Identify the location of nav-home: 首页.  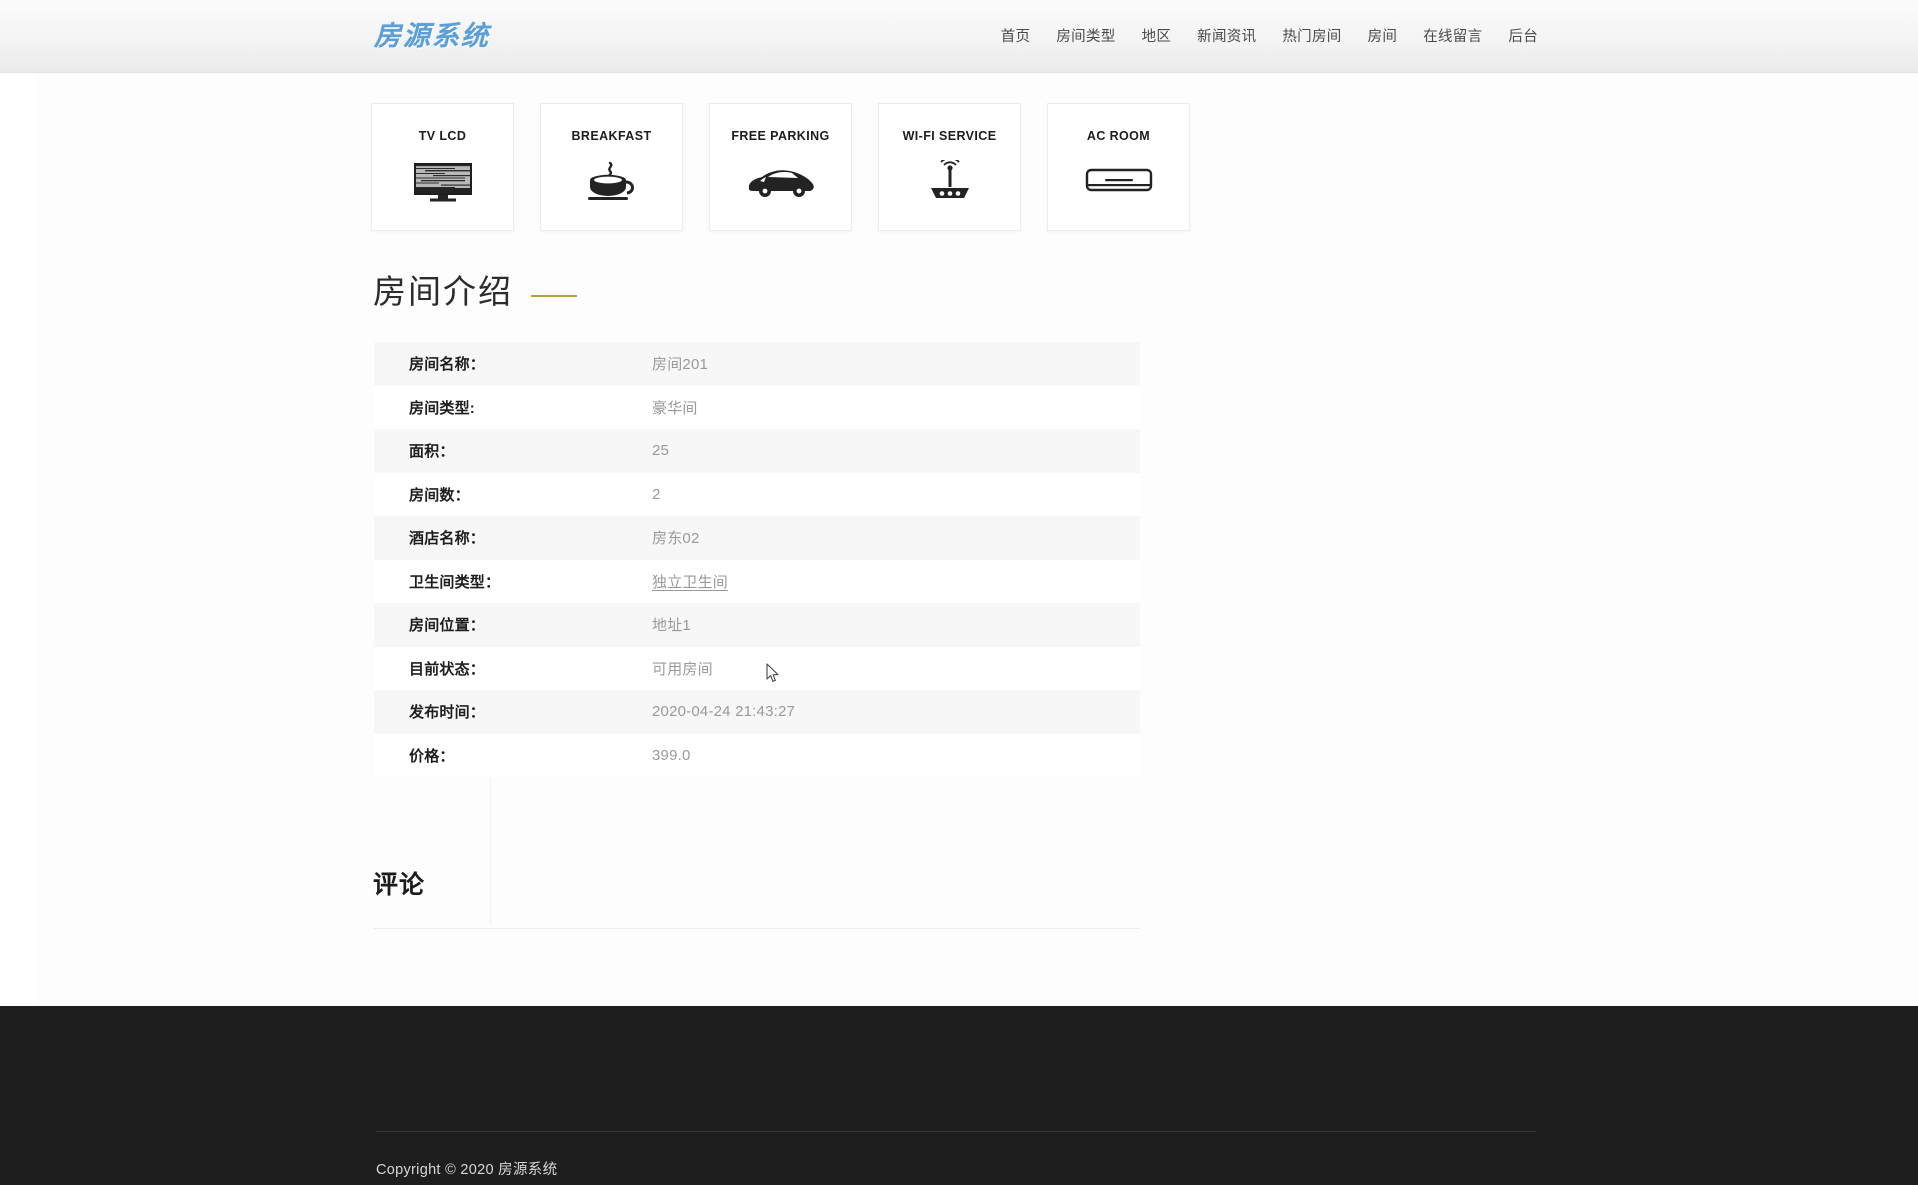
(1016, 35).